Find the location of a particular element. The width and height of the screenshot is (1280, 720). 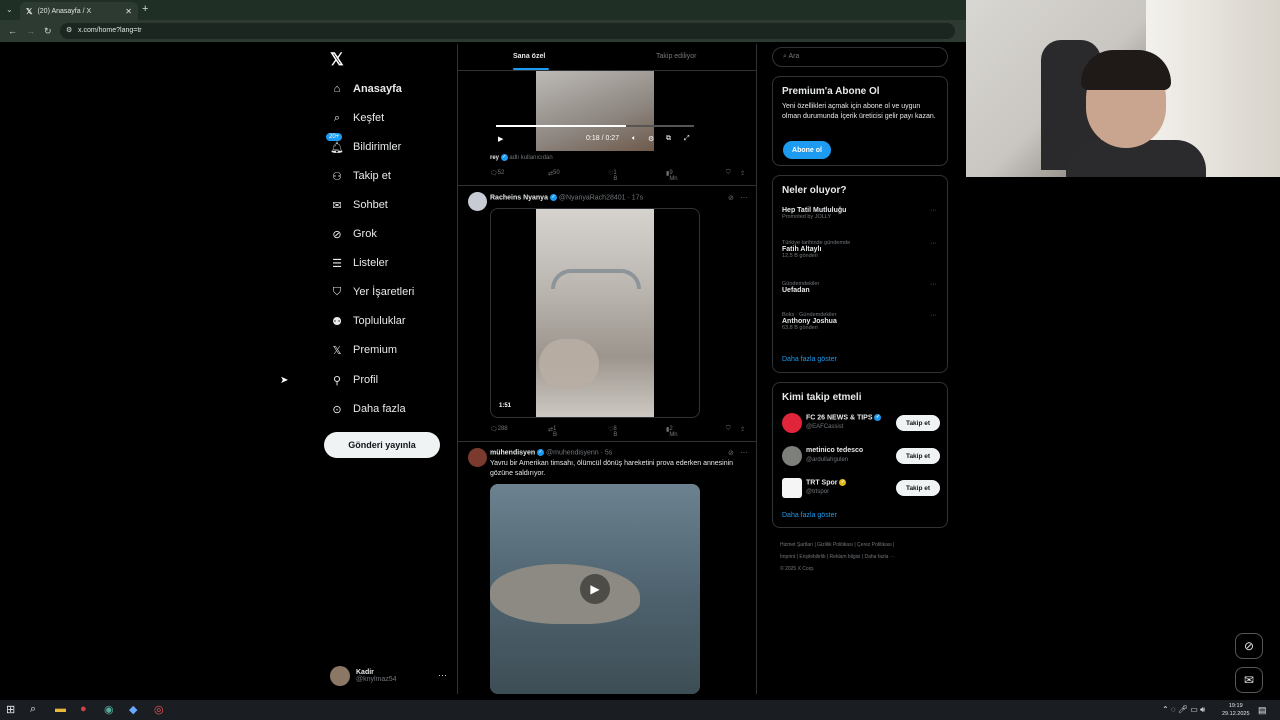

system-tray-icons: ⌃ ◌ 🎤︎ ▭ 🔊︎ is located at coordinates (1183, 710).